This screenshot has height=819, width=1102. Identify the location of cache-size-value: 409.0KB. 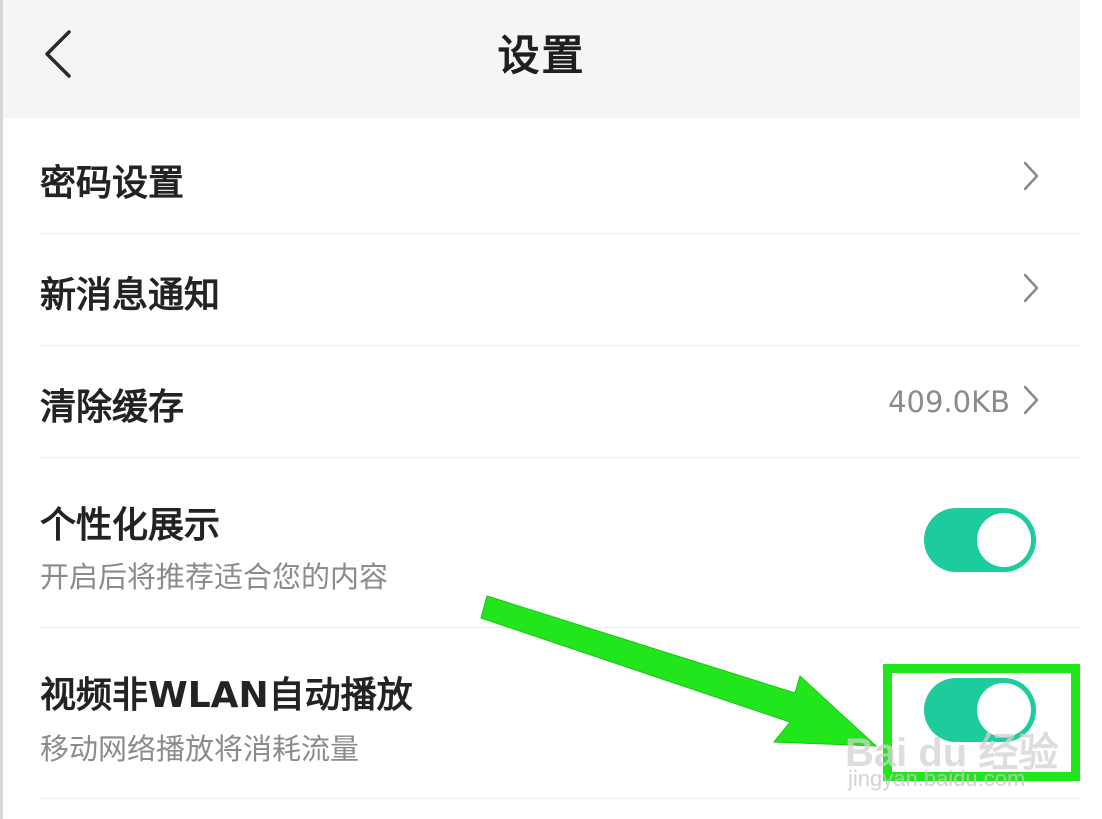
(949, 402).